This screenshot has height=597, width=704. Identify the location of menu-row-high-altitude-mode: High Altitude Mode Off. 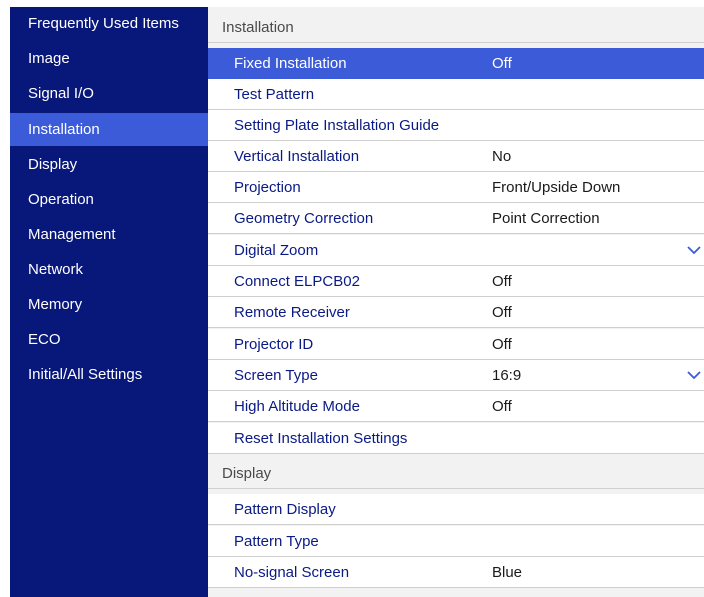
(456, 406).